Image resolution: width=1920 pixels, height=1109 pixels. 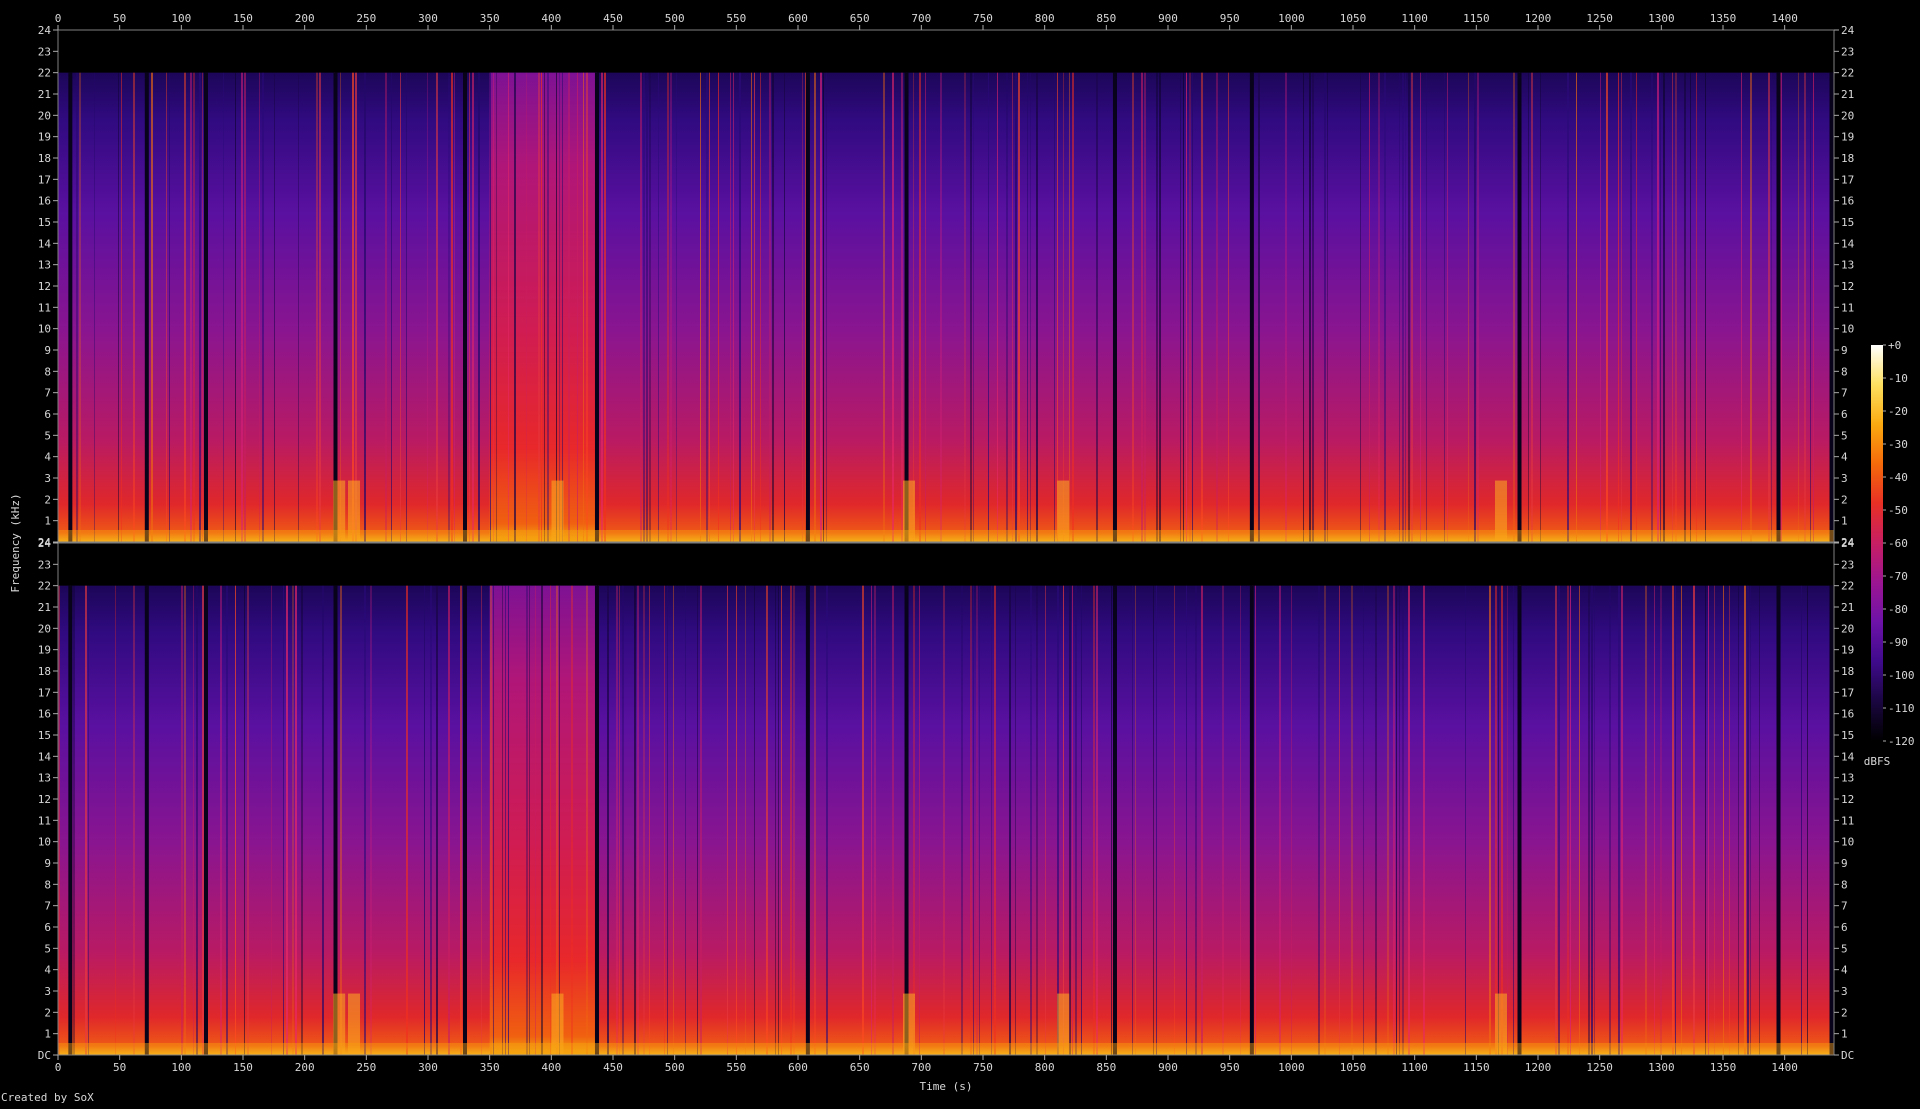 I want to click on y-tick-label: 4, so click(x=1844, y=970).